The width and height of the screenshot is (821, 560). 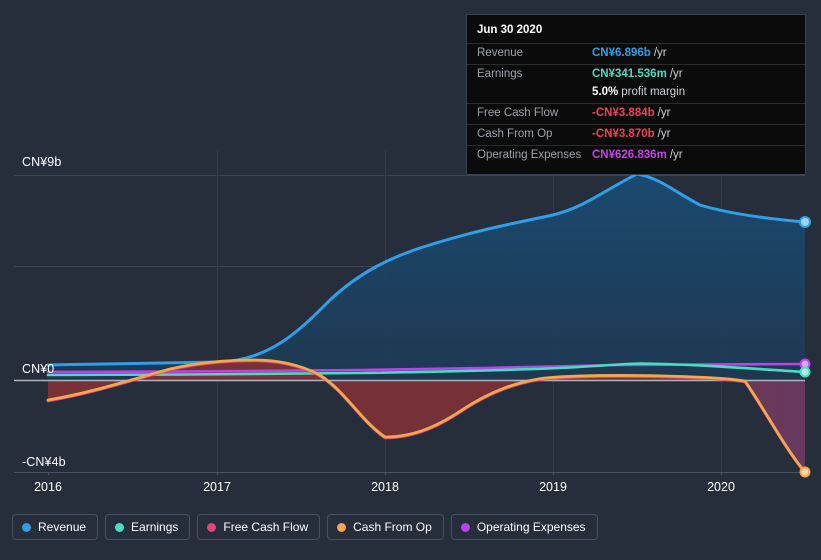 I want to click on tooltip-row-earnings: Earnings CN¥341.536m /yr, so click(x=636, y=74).